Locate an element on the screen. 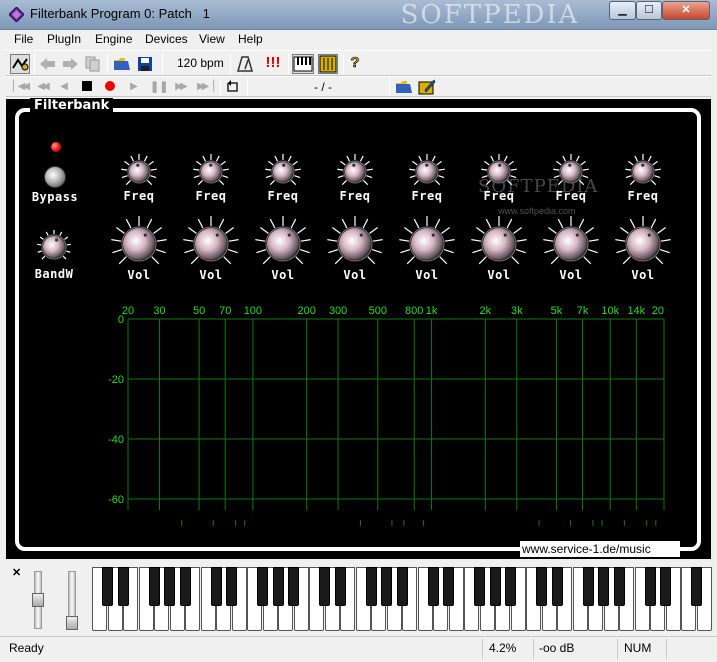 This screenshot has height=662, width=717. app-icon is located at coordinates (16, 14).